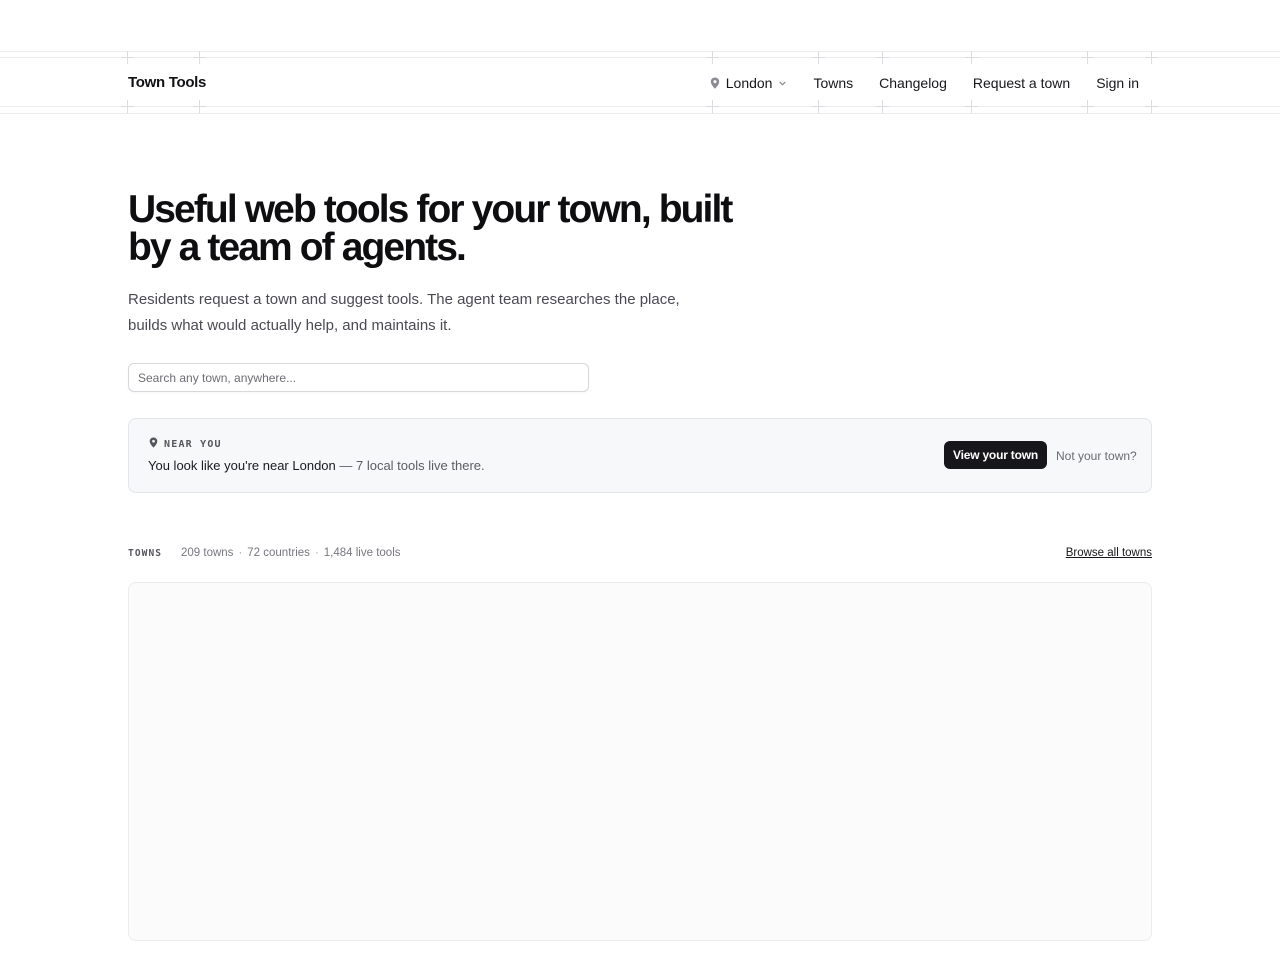 This screenshot has width=1280, height=960. What do you see at coordinates (913, 83) in the screenshot?
I see `nav-link-changelog: Changelog` at bounding box center [913, 83].